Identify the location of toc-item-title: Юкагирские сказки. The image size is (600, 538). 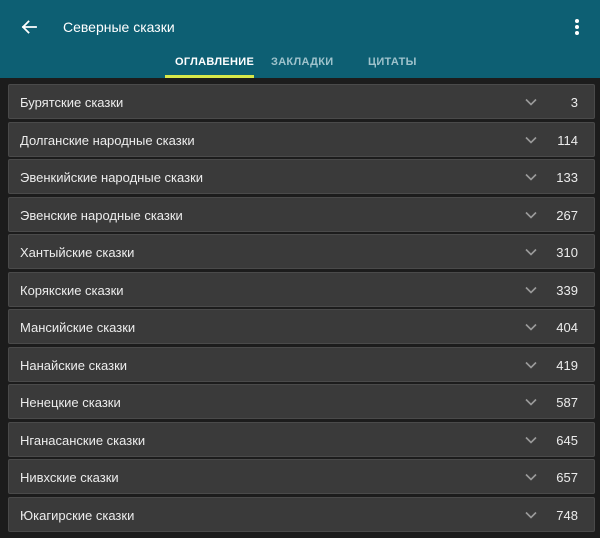
(77, 515).